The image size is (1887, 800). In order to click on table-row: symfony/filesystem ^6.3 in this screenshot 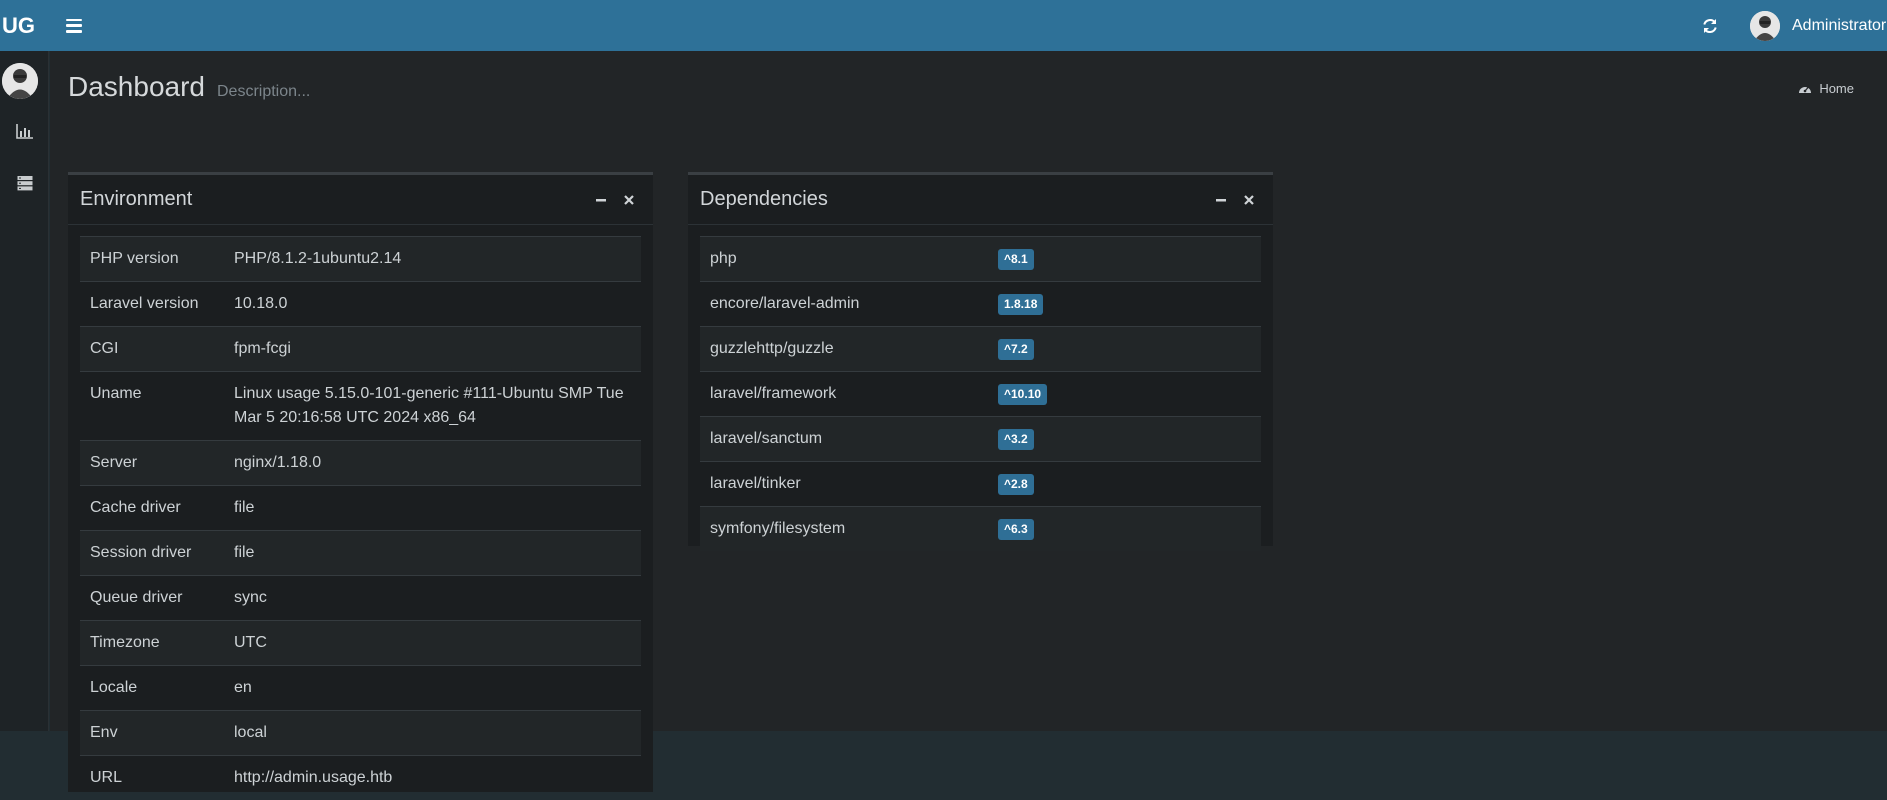, I will do `click(980, 529)`.